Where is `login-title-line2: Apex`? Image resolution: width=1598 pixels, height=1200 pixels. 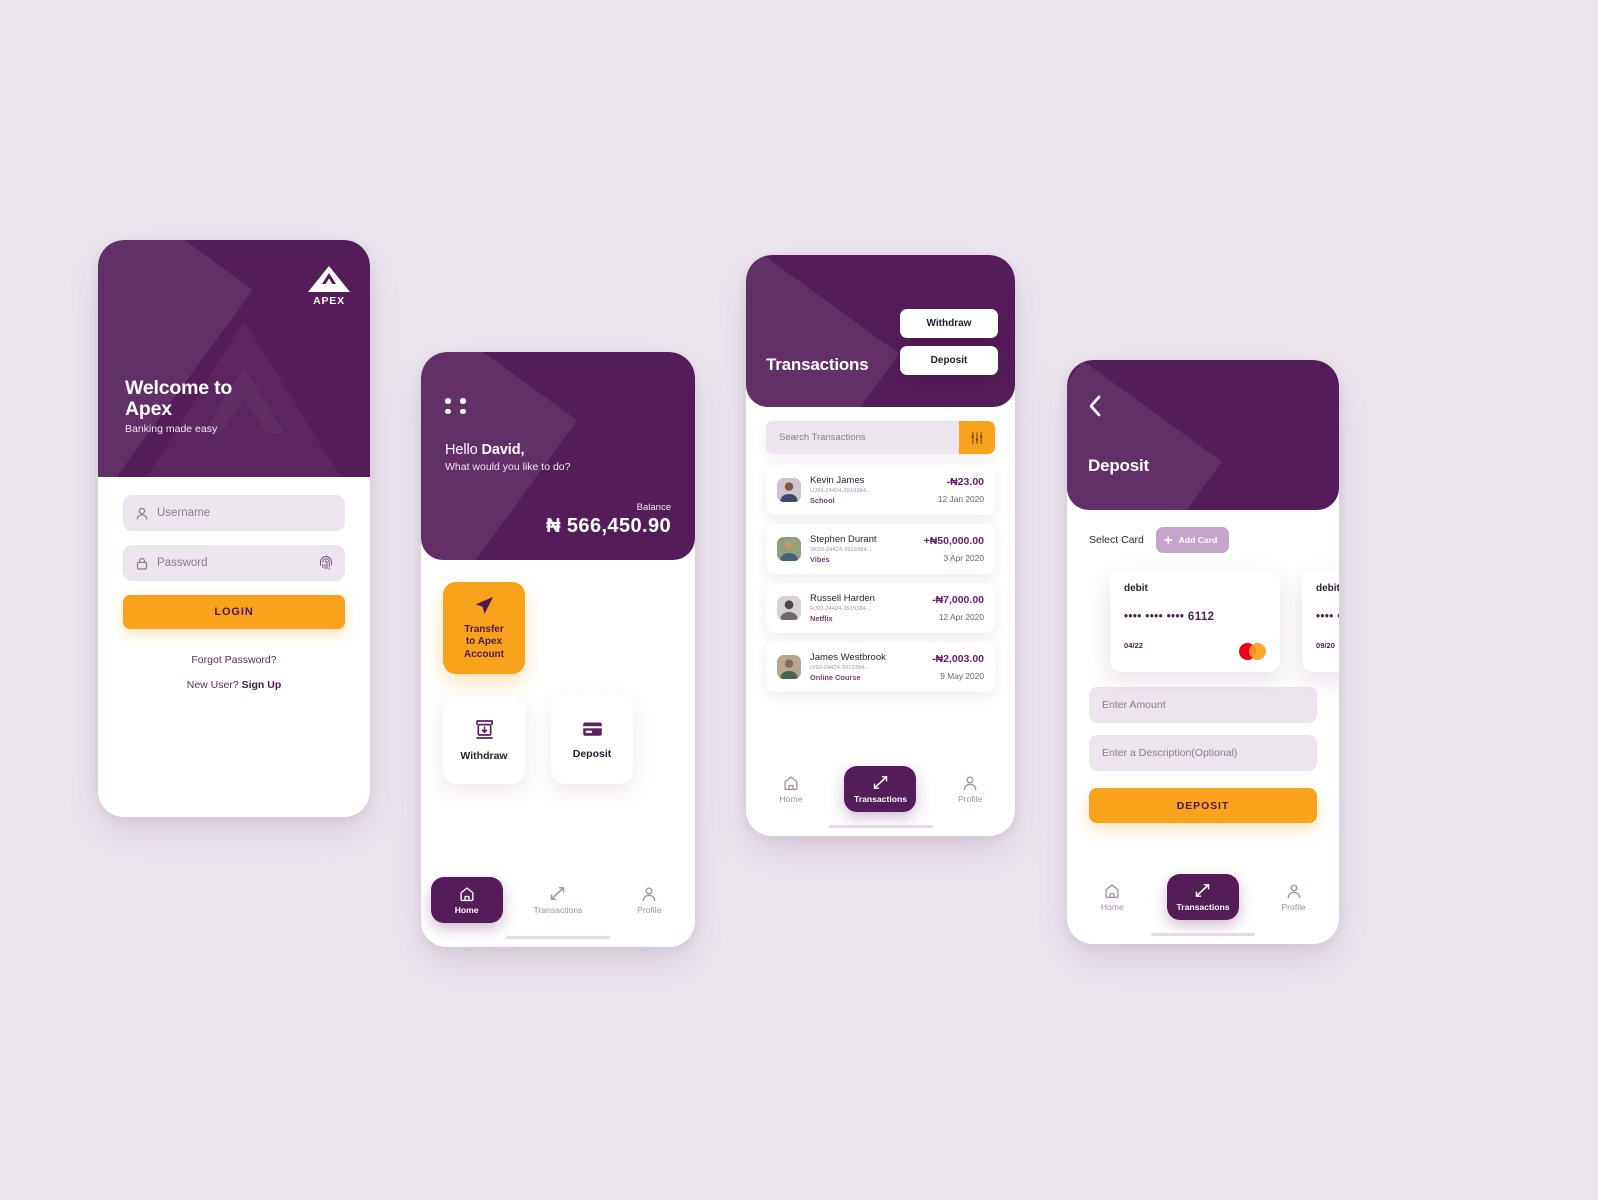 login-title-line2: Apex is located at coordinates (148, 409).